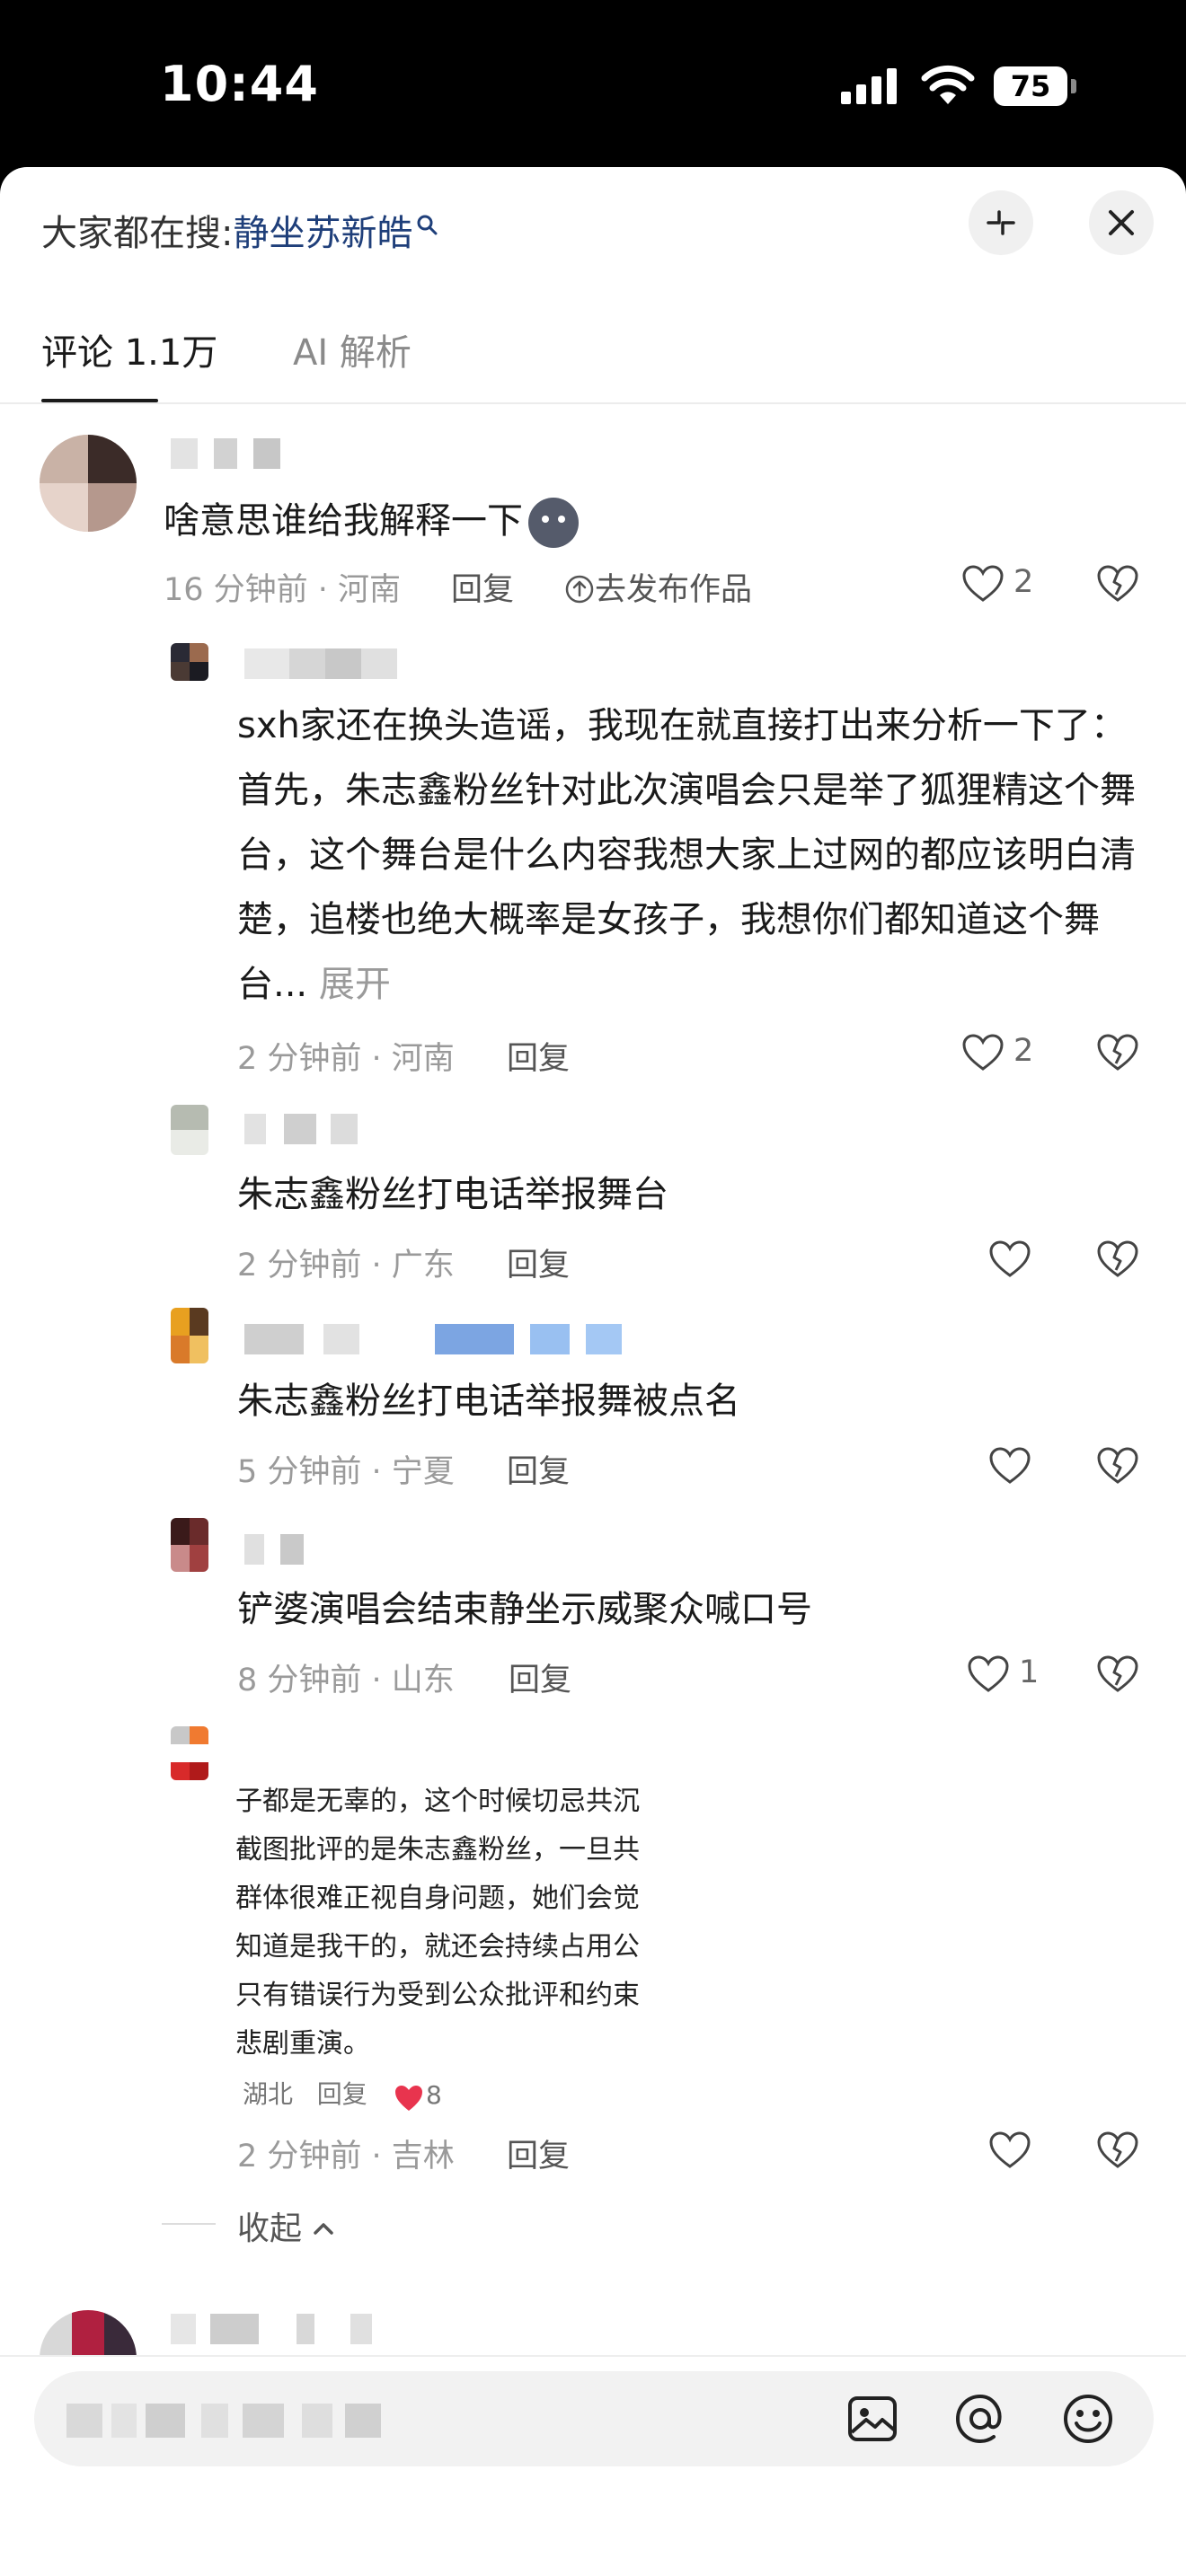  I want to click on tab-comments: 评论 1.1万, so click(129, 349).